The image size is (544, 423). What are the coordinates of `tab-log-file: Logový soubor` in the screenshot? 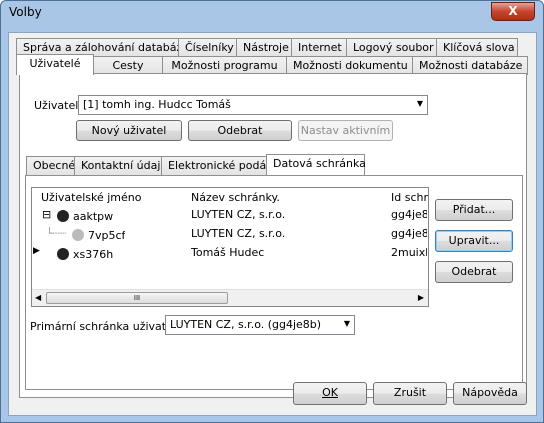 It's located at (391, 47).